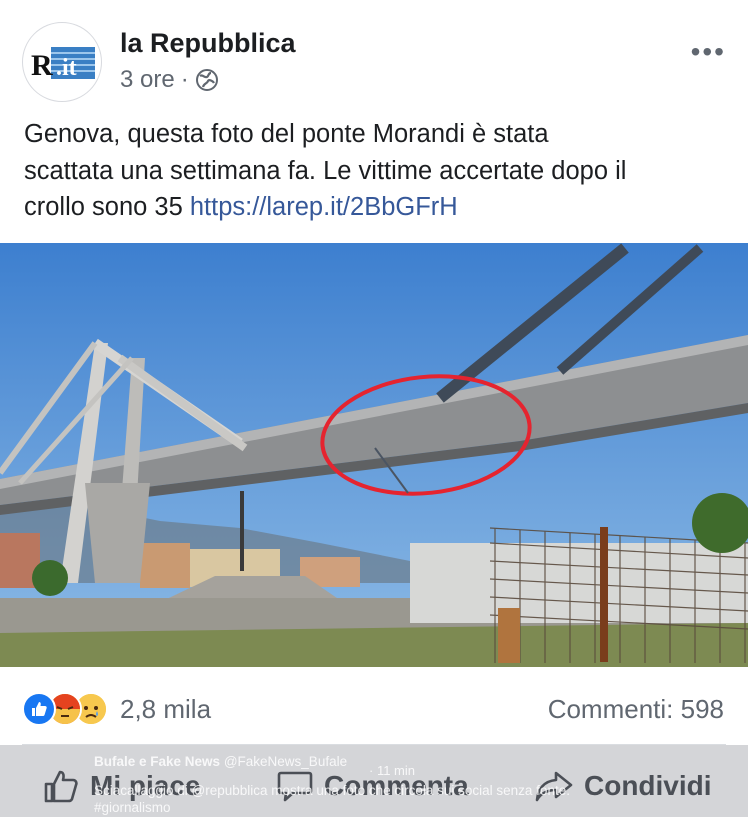  I want to click on svg-text: .it, so click(66, 68).